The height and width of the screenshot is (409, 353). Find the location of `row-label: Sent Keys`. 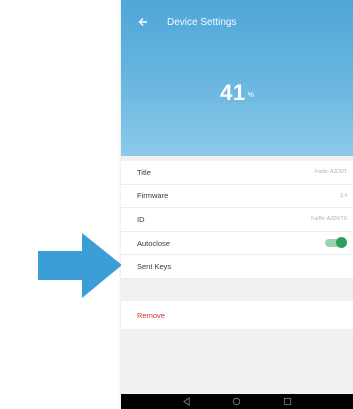

row-label: Sent Keys is located at coordinates (154, 267).